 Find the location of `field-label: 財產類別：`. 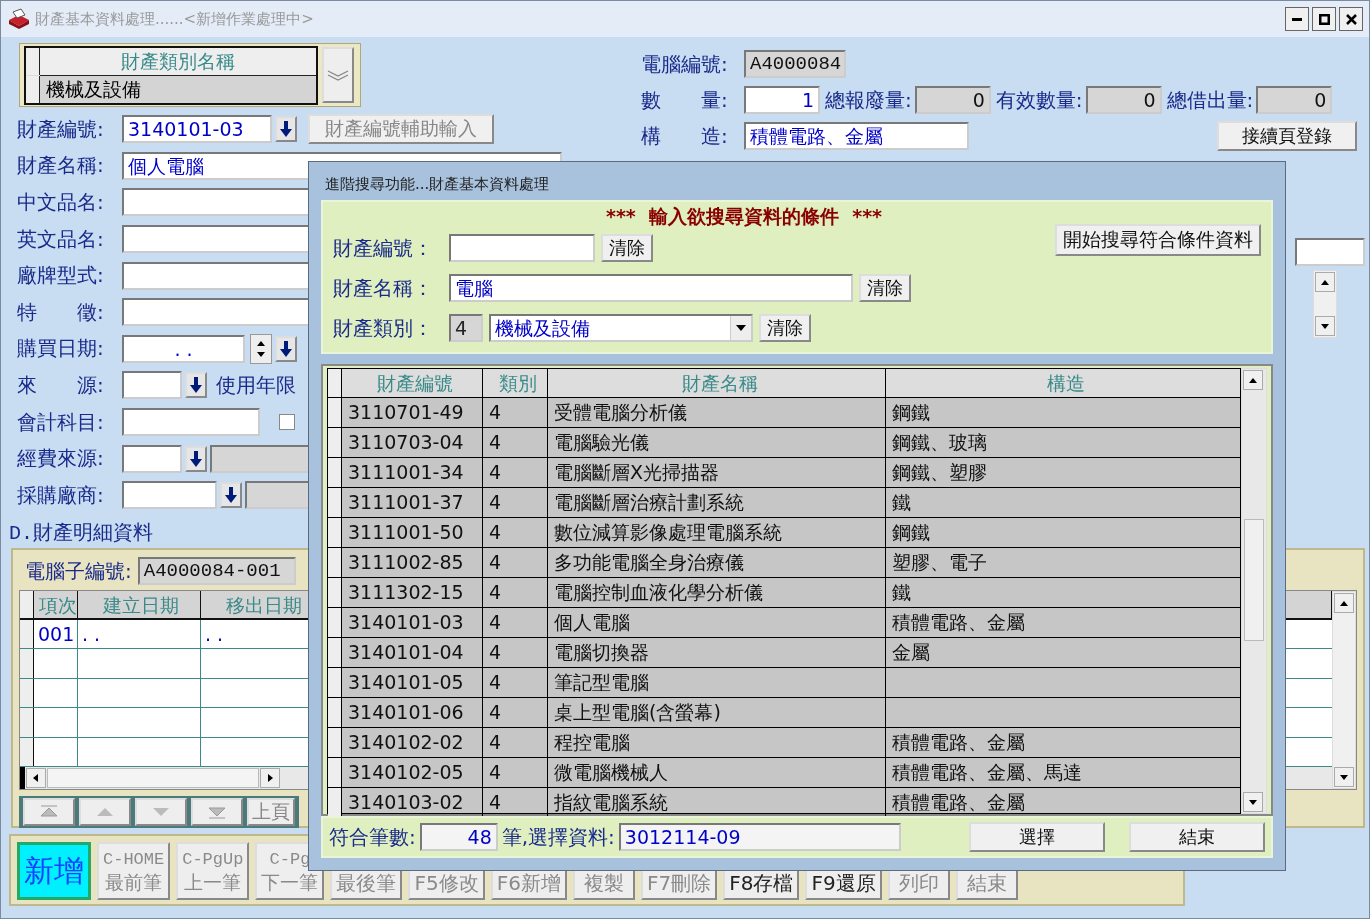

field-label: 財產類別： is located at coordinates (383, 328).